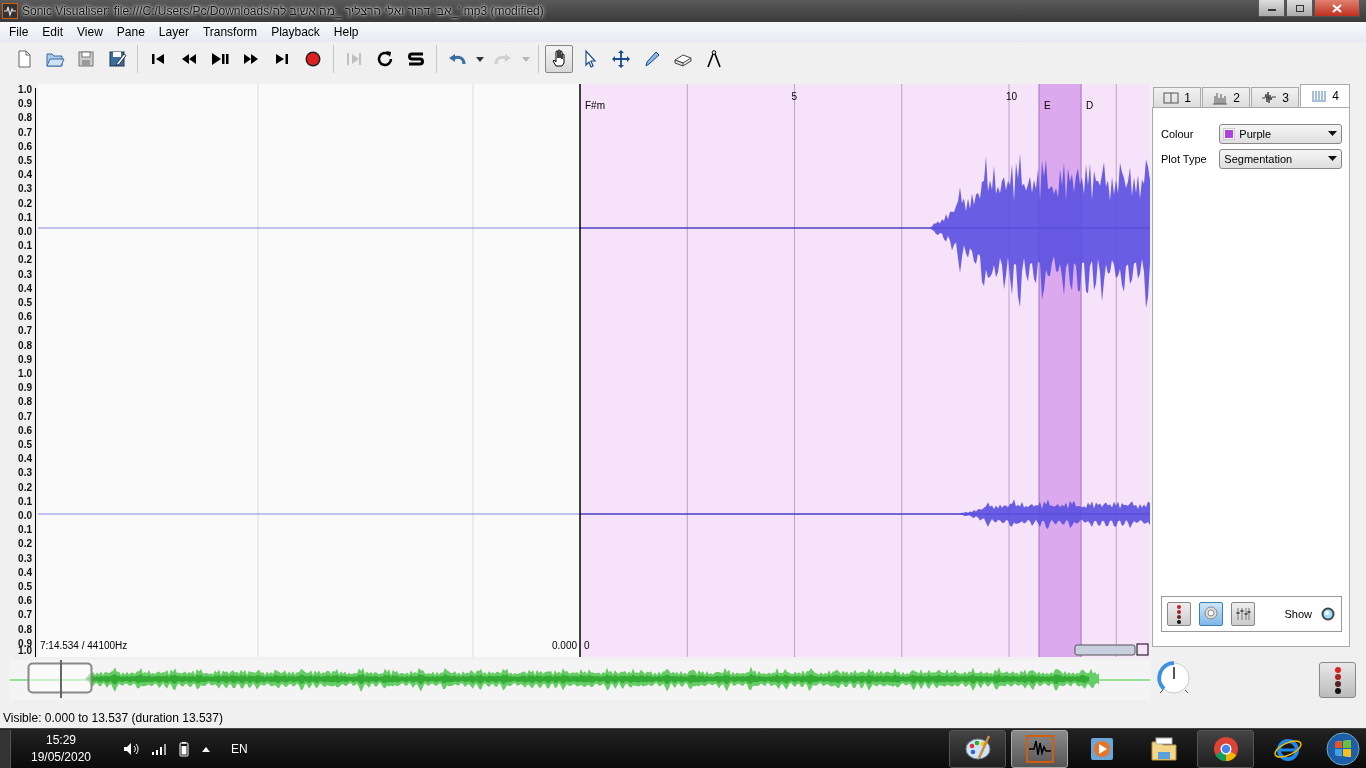  What do you see at coordinates (559, 59) in the screenshot?
I see `navigate-tool-button` at bounding box center [559, 59].